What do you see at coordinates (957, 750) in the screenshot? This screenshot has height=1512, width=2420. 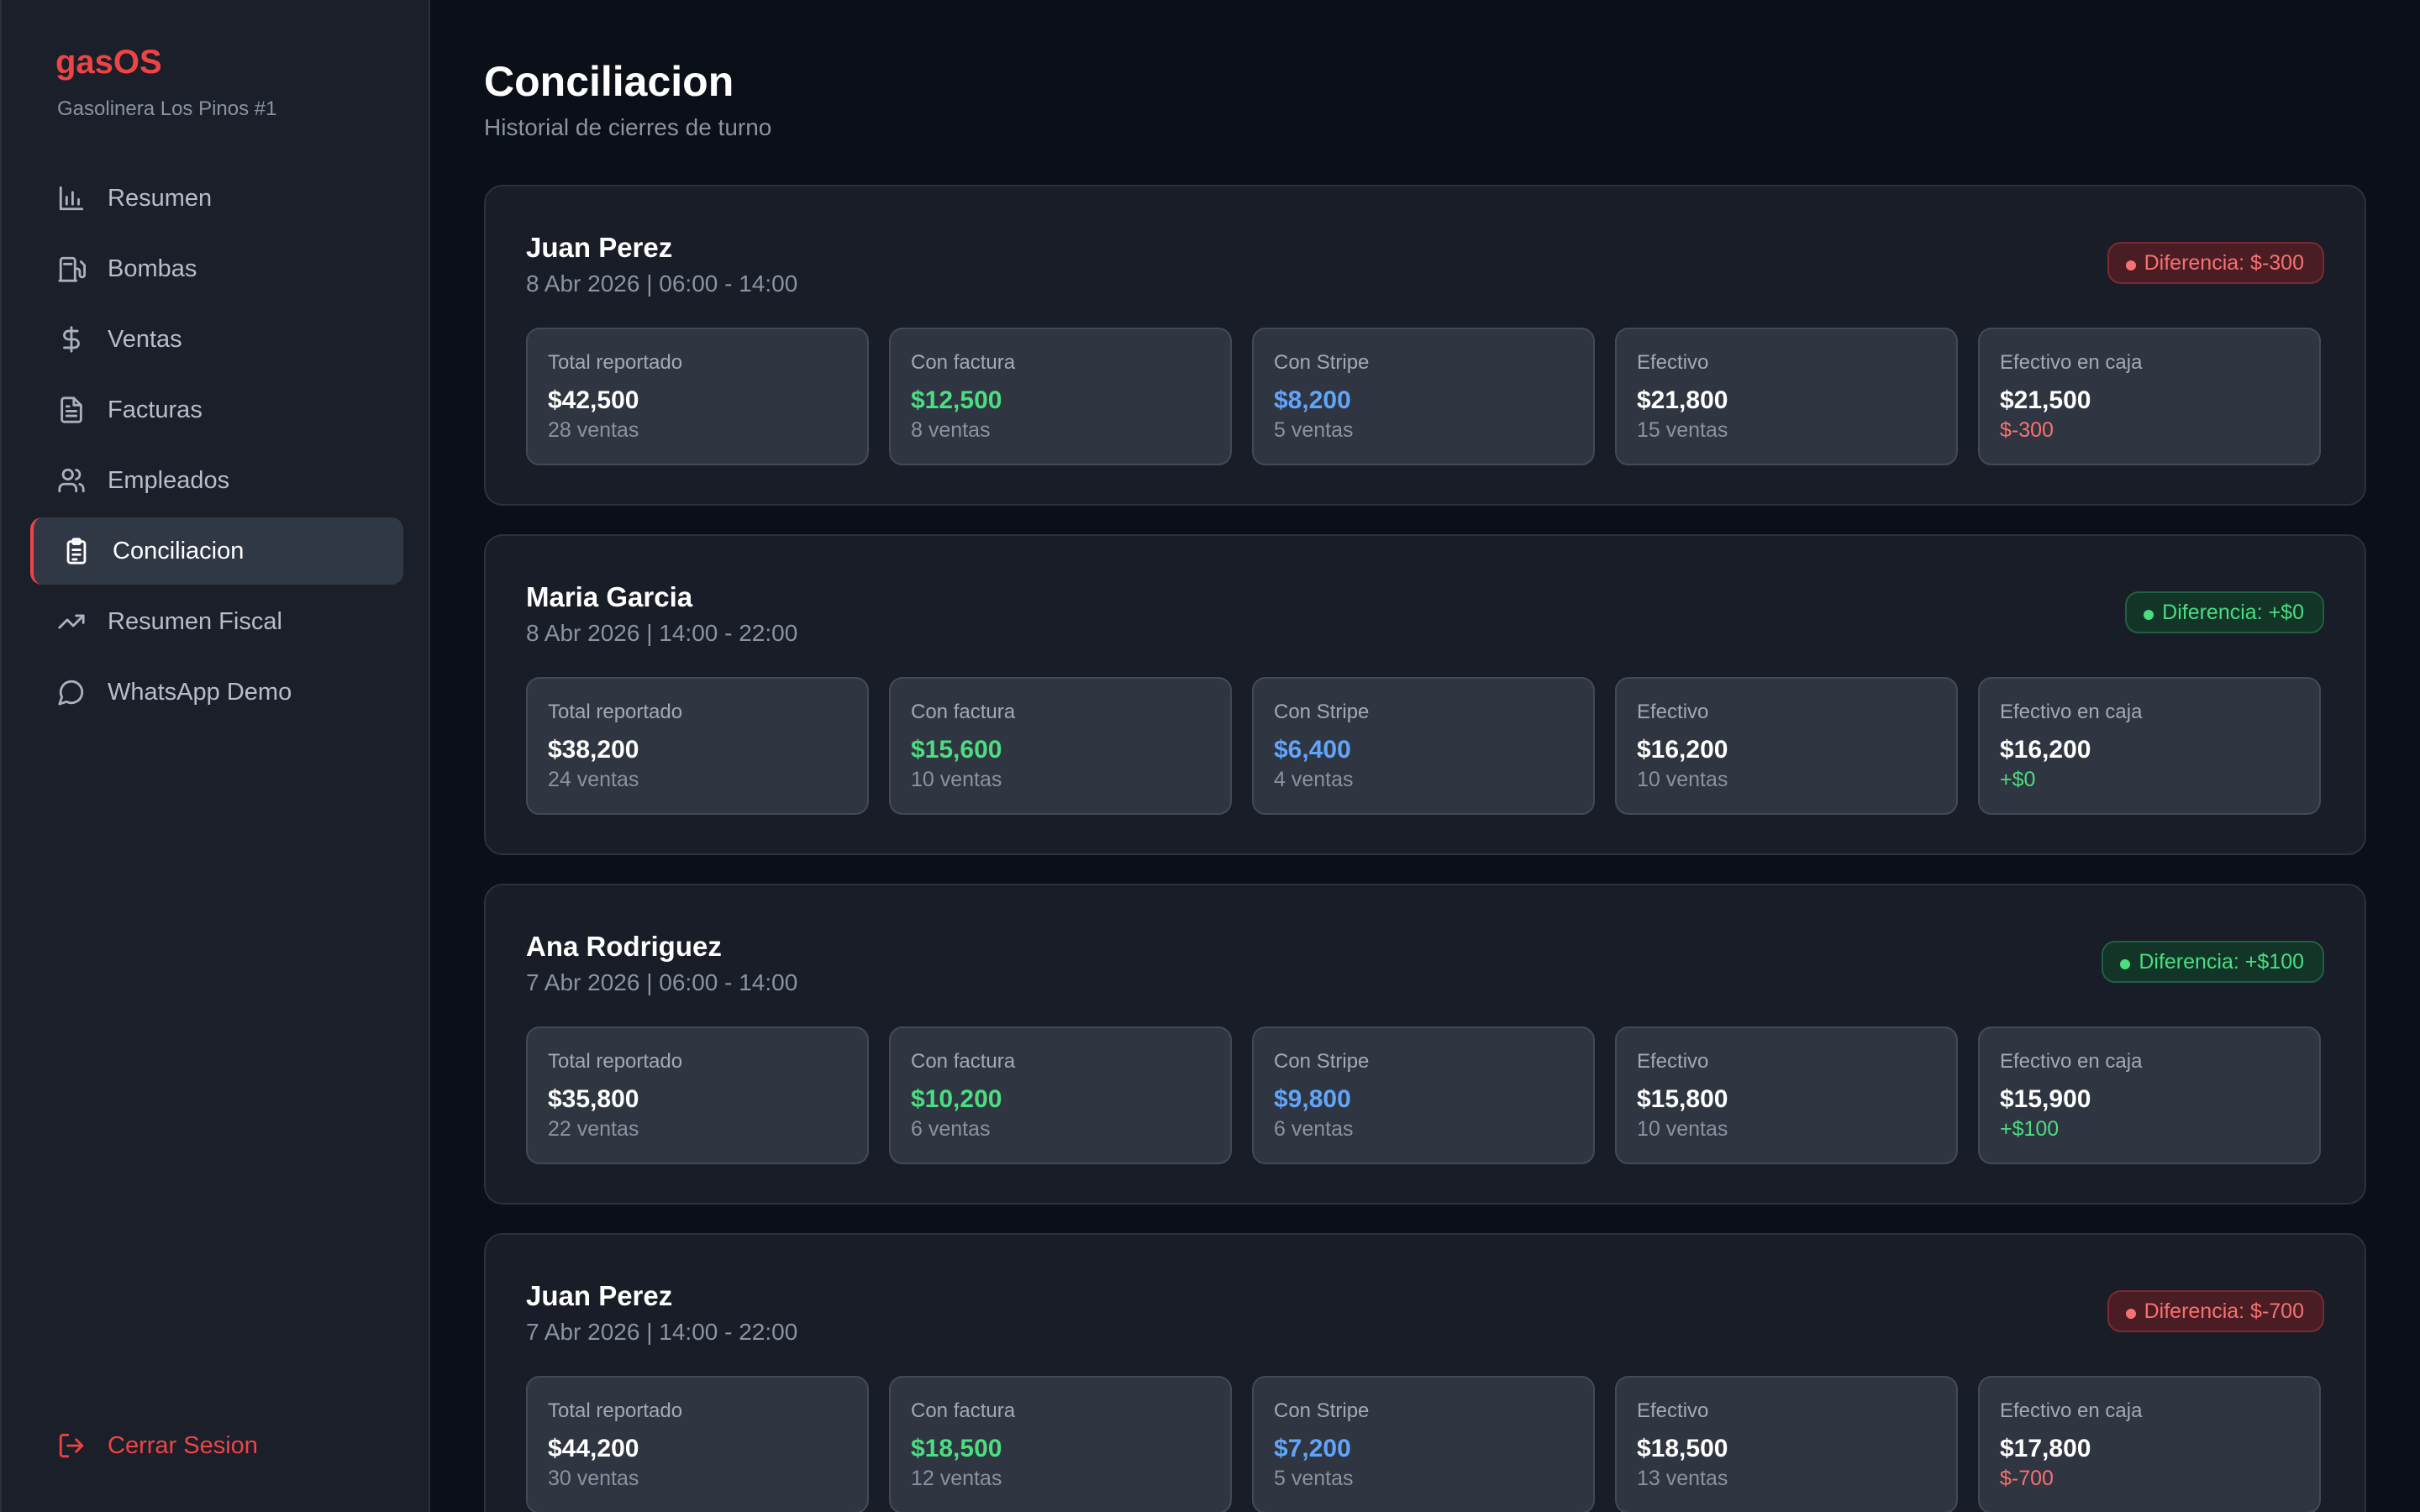 I see `stat-value: $15,600` at bounding box center [957, 750].